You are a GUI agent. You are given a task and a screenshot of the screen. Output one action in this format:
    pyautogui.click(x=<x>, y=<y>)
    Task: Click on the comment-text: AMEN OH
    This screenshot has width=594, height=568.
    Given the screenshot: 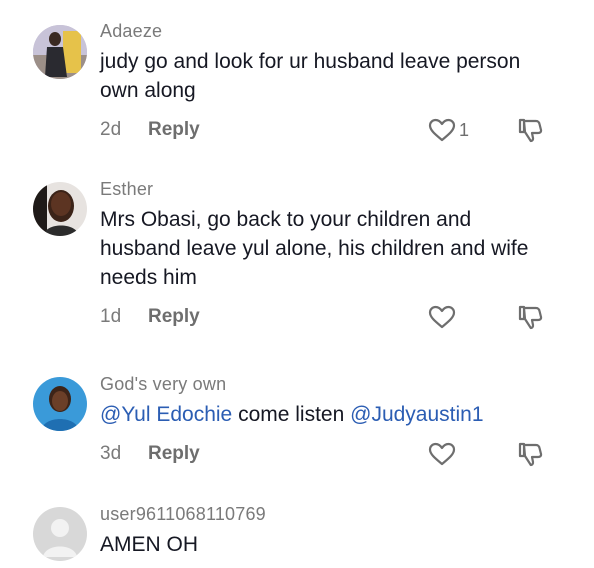 What is the action you would take?
    pyautogui.click(x=149, y=544)
    